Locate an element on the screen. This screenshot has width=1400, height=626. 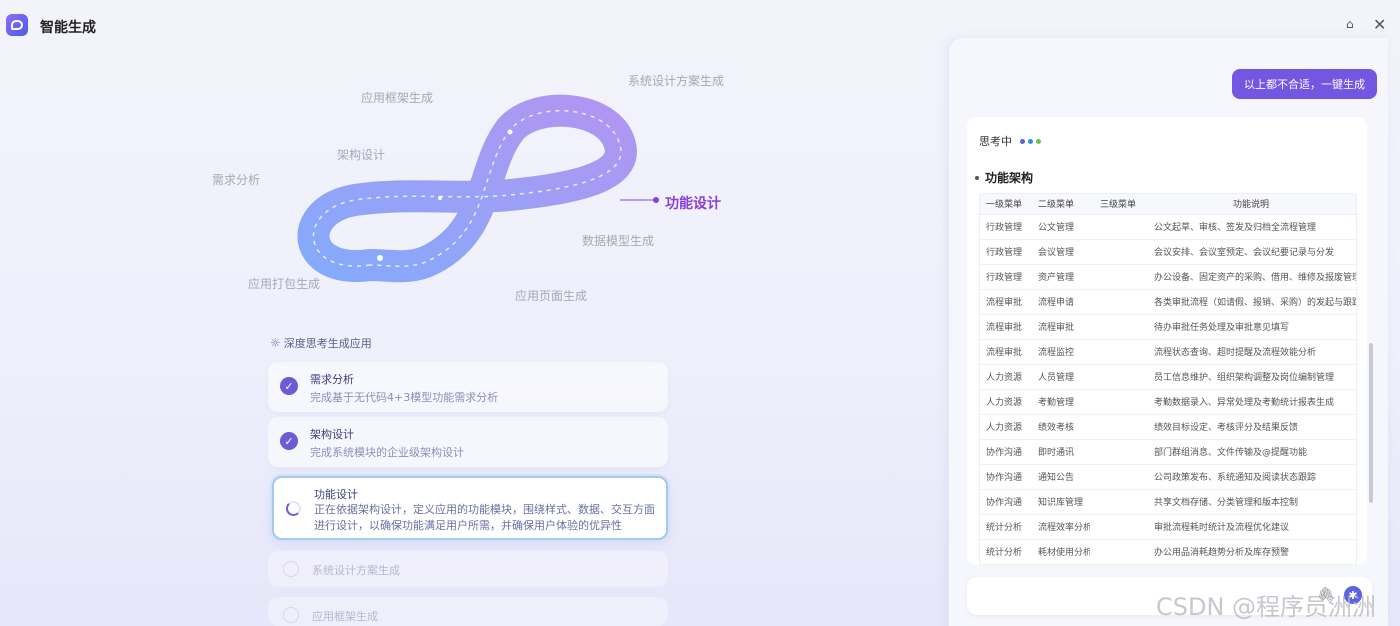
step-title: 需求分析 is located at coordinates (332, 379).